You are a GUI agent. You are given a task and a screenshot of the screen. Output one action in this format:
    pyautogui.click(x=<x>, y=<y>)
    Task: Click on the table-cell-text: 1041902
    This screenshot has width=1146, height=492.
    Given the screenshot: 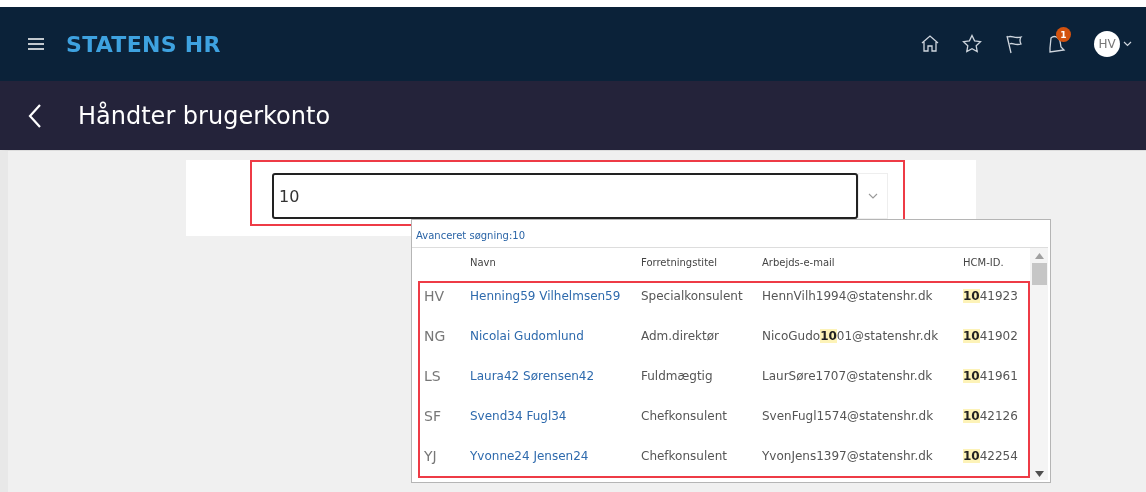 What is the action you would take?
    pyautogui.click(x=991, y=336)
    